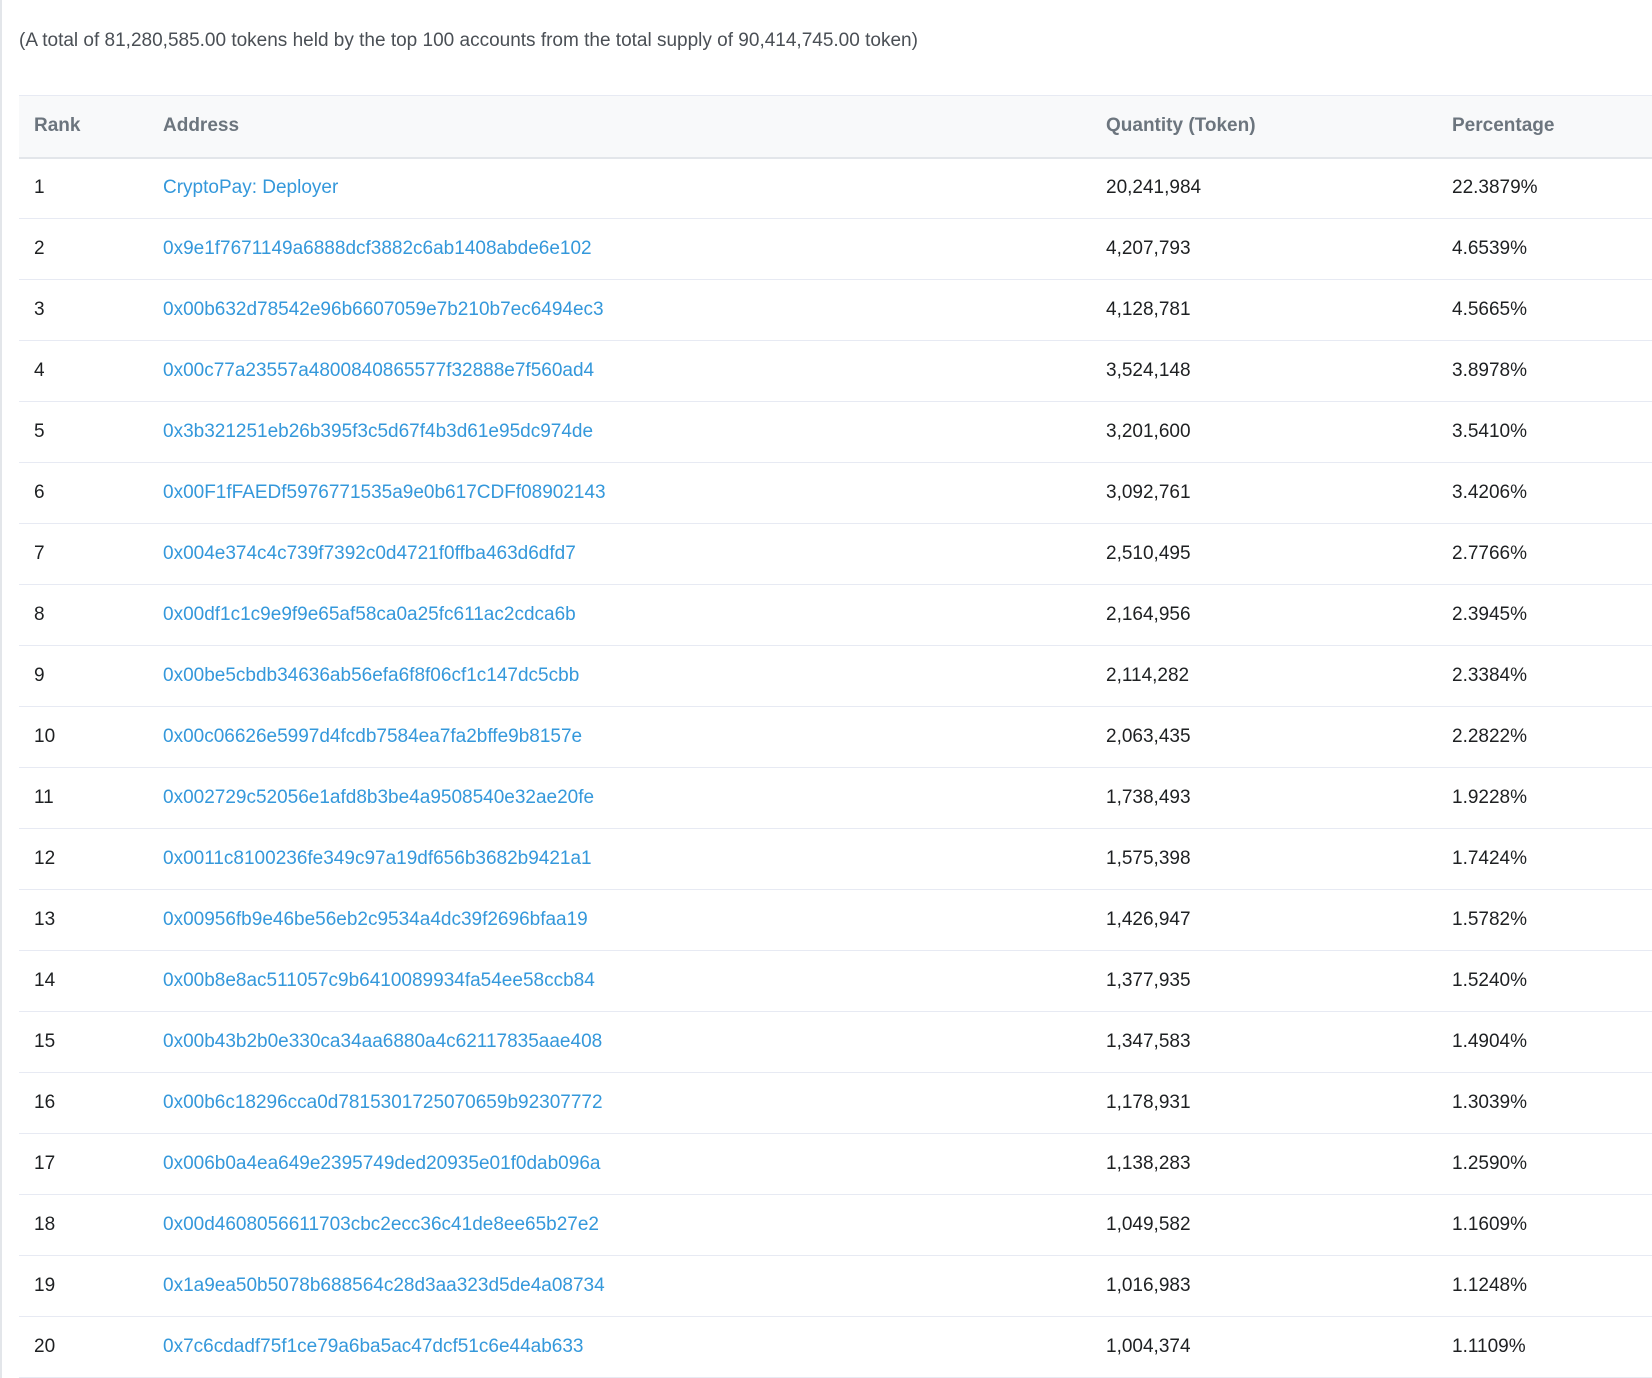 This screenshot has width=1652, height=1378. I want to click on rank-cell: 15, so click(91, 1042).